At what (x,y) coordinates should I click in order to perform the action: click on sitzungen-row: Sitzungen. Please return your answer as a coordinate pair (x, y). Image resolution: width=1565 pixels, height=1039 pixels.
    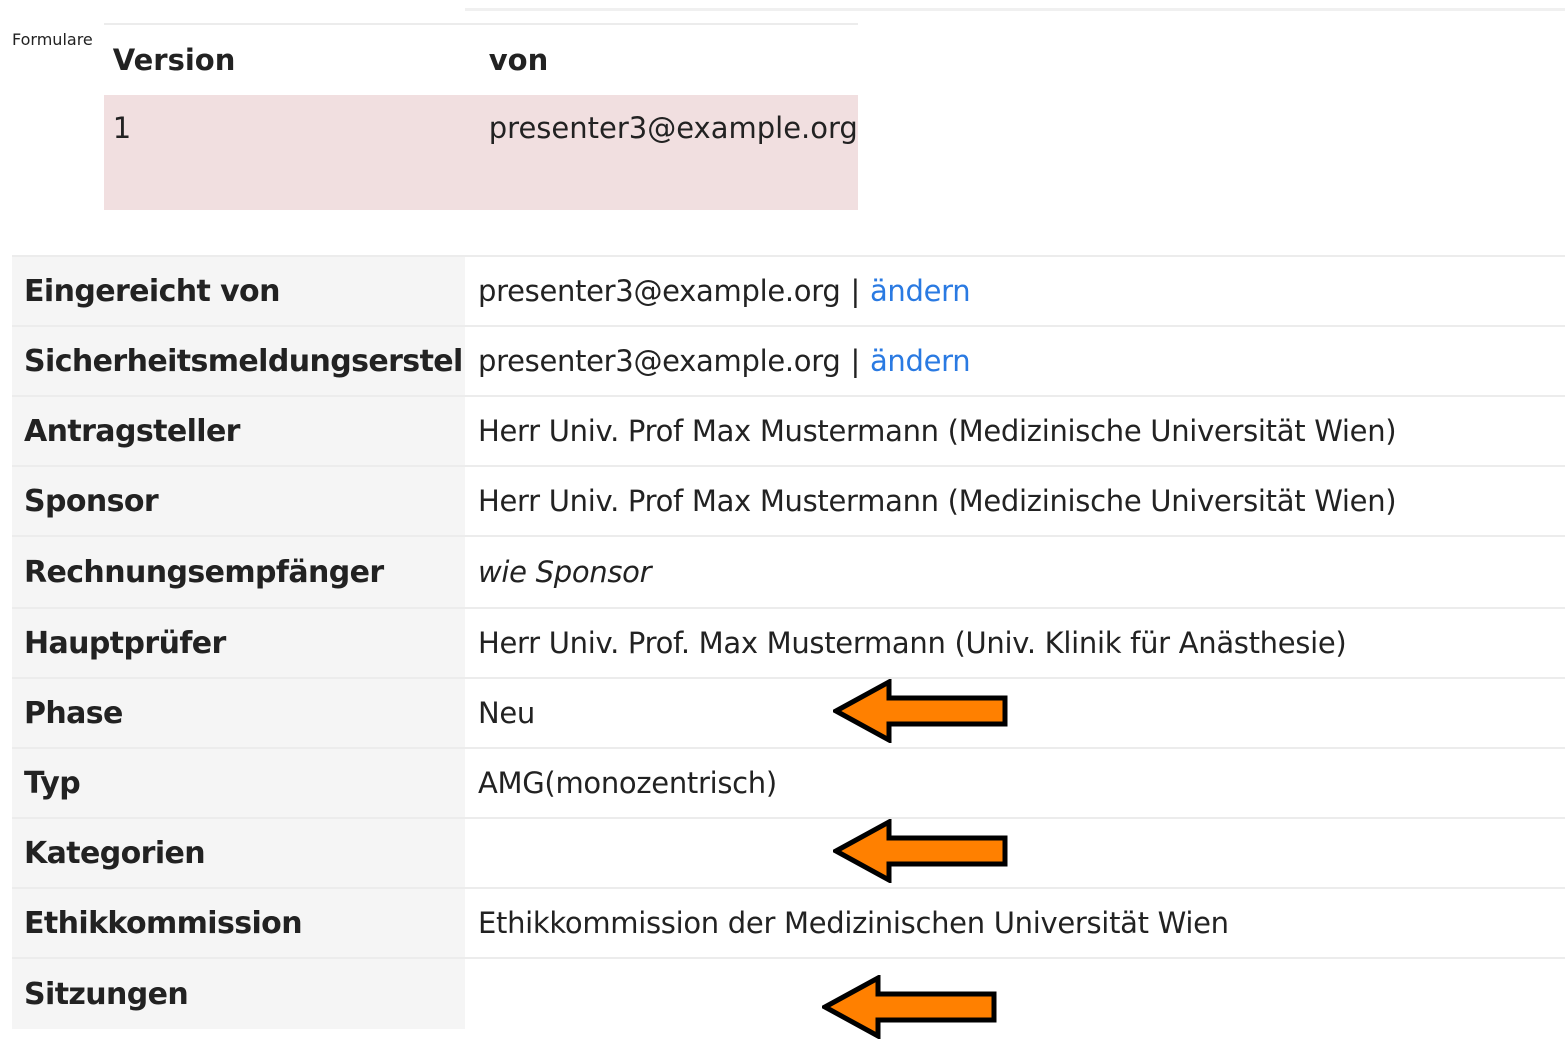
    Looking at the image, I should click on (788, 993).